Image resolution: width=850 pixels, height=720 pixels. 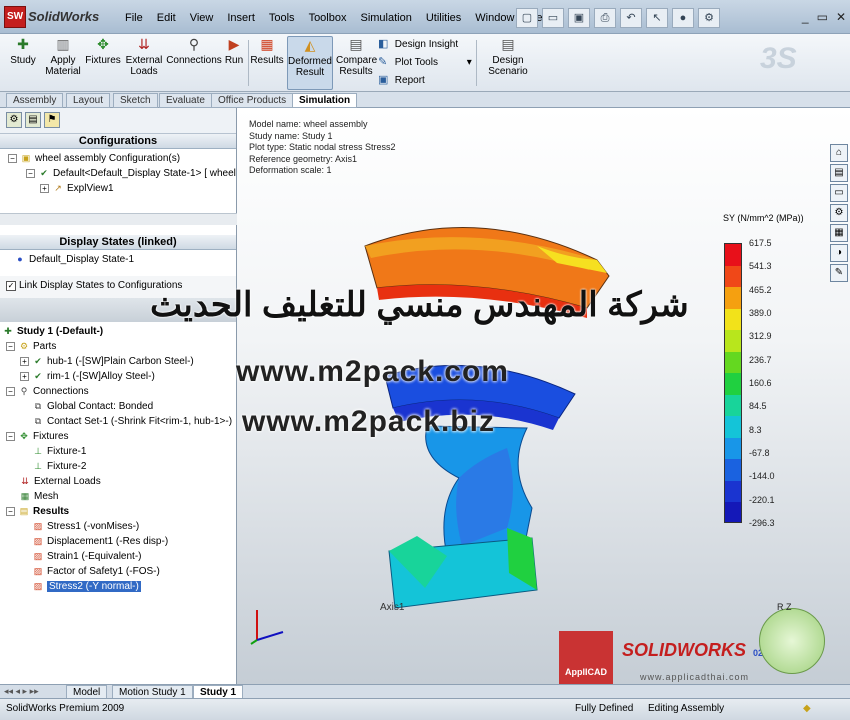 I want to click on tab-scroll-arrows: ◂◂ ◂ ▸ ▸▸, so click(x=21, y=691).